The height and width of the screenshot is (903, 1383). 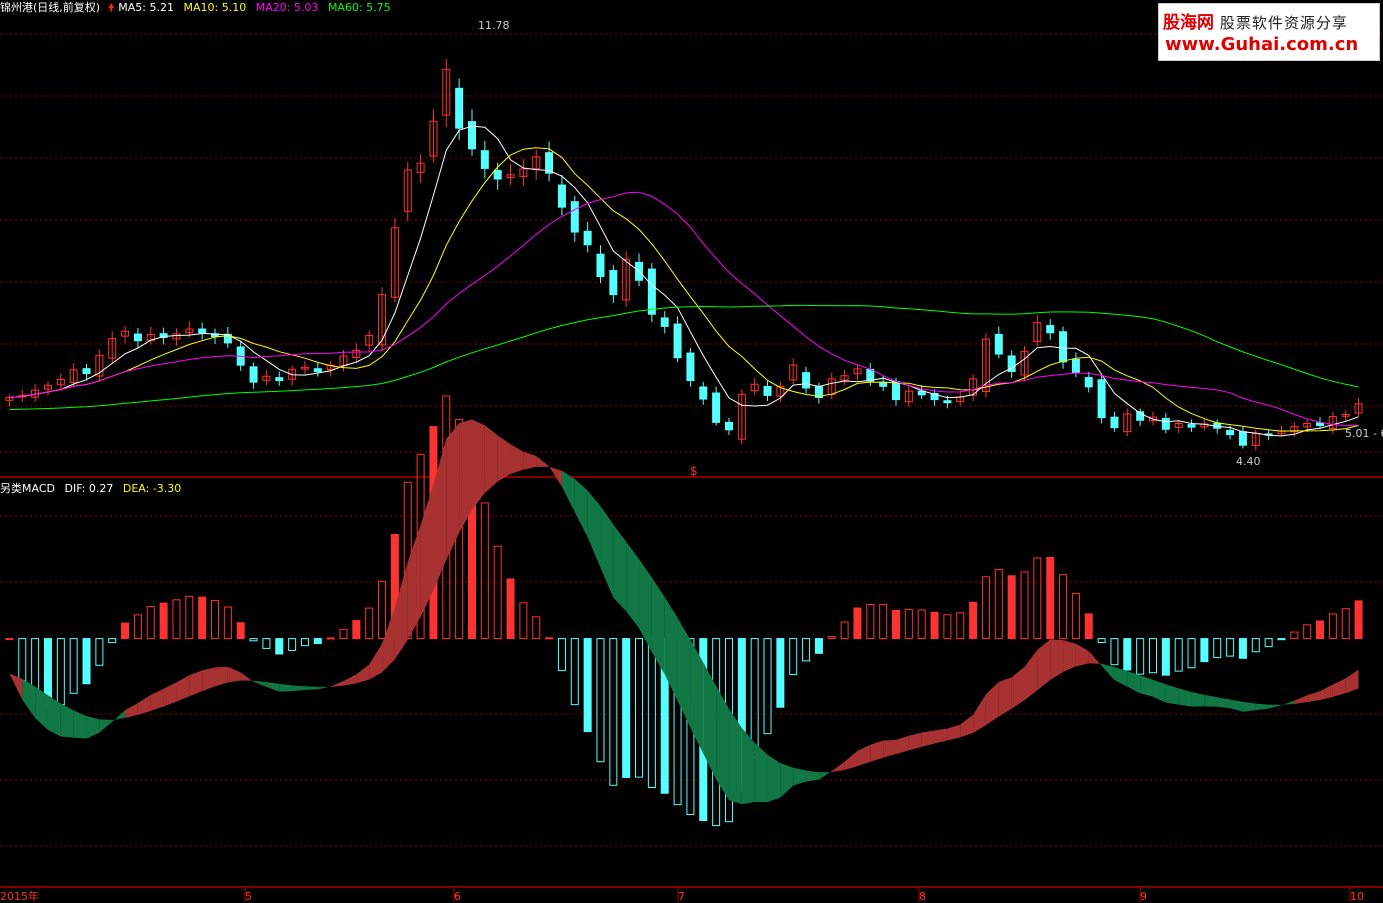 What do you see at coordinates (1364, 433) in the screenshot?
I see `last-price-label: 5.01 - 6` at bounding box center [1364, 433].